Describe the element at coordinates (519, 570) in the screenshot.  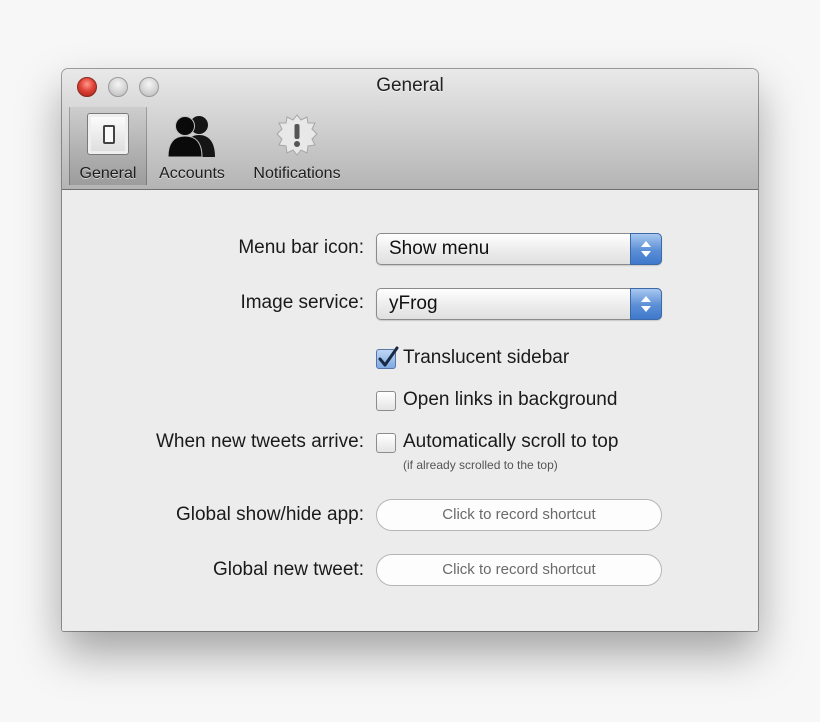
I see `global-new-tweet-shortcut-field: Click to record shortcut` at that location.